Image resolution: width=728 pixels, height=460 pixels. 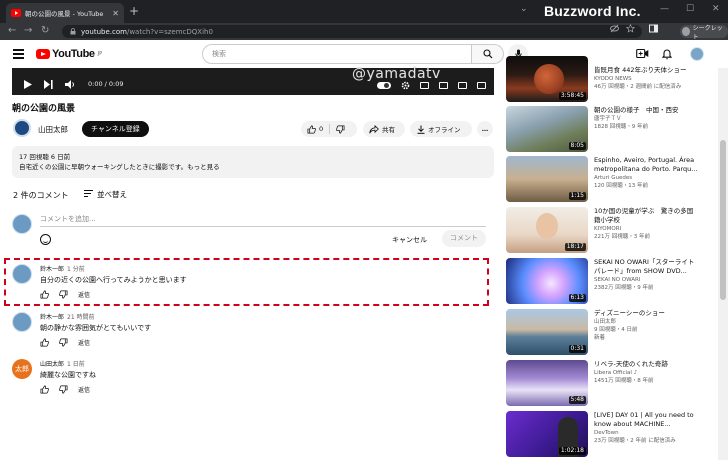 I want to click on settings-gear-icon, so click(x=405, y=85).